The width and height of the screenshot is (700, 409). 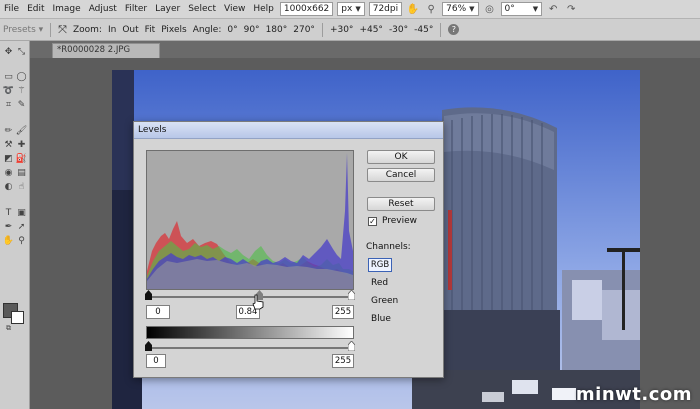 I want to click on input-levels-track, so click(x=250, y=297).